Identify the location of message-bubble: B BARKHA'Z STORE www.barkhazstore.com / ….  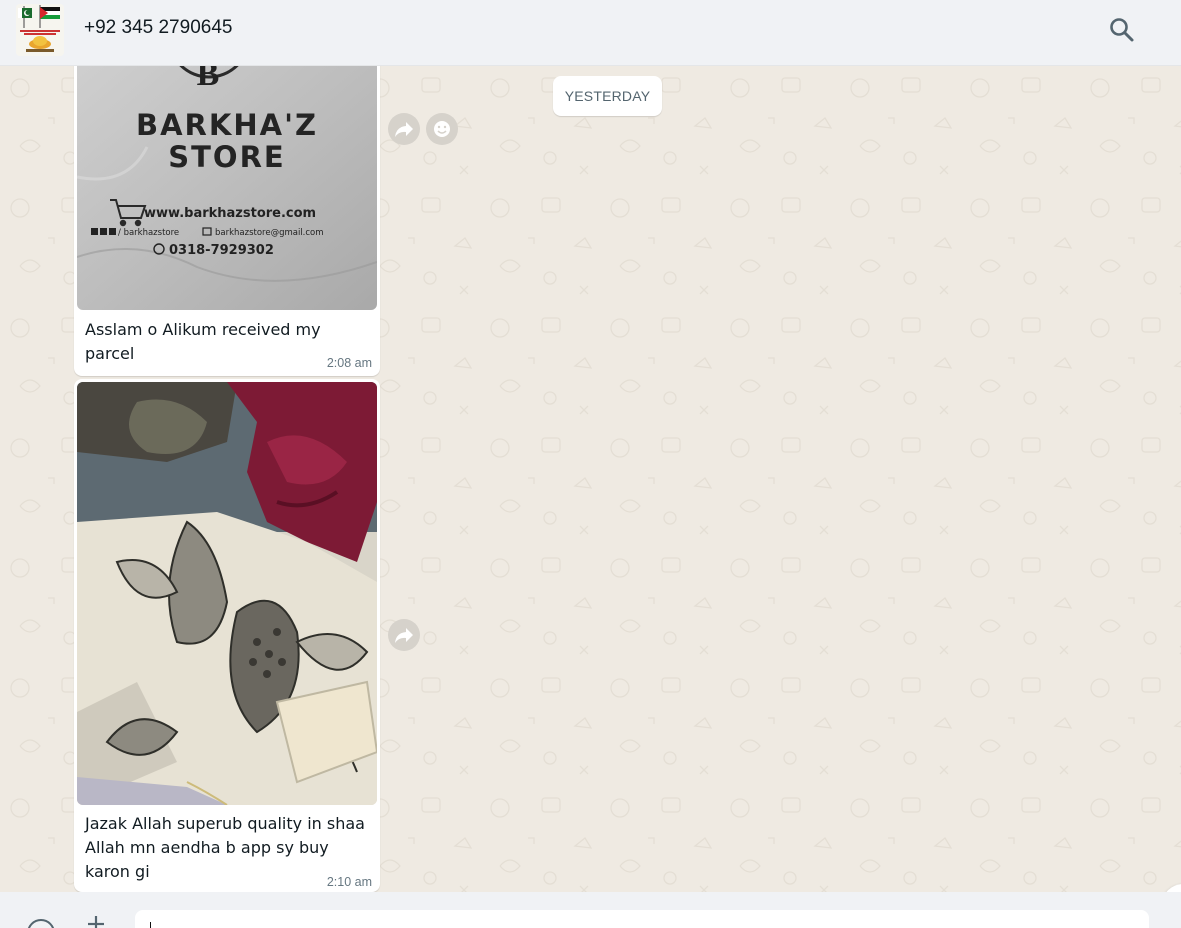
(227, 221).